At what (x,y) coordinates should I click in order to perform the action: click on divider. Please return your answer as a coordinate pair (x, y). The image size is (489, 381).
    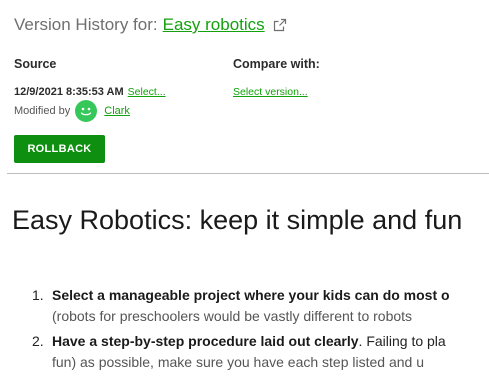
    Looking at the image, I should click on (248, 173).